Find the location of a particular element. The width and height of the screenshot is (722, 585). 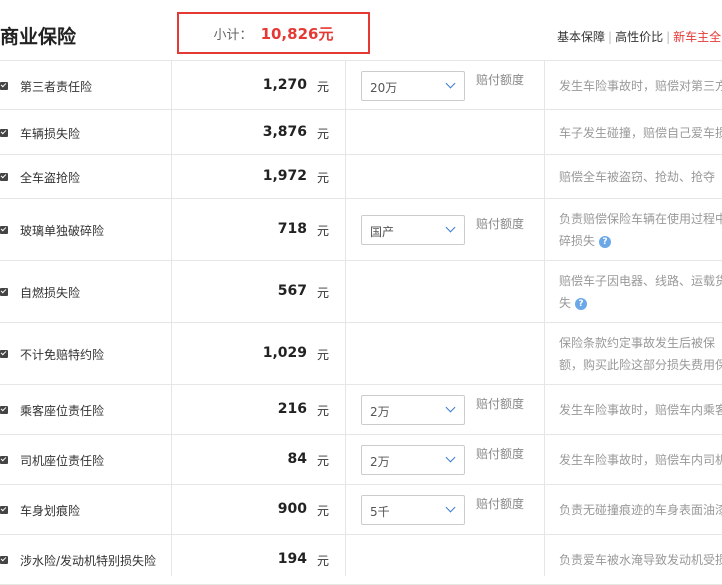

insurance-name: 不计免赔特约险 is located at coordinates (62, 355).